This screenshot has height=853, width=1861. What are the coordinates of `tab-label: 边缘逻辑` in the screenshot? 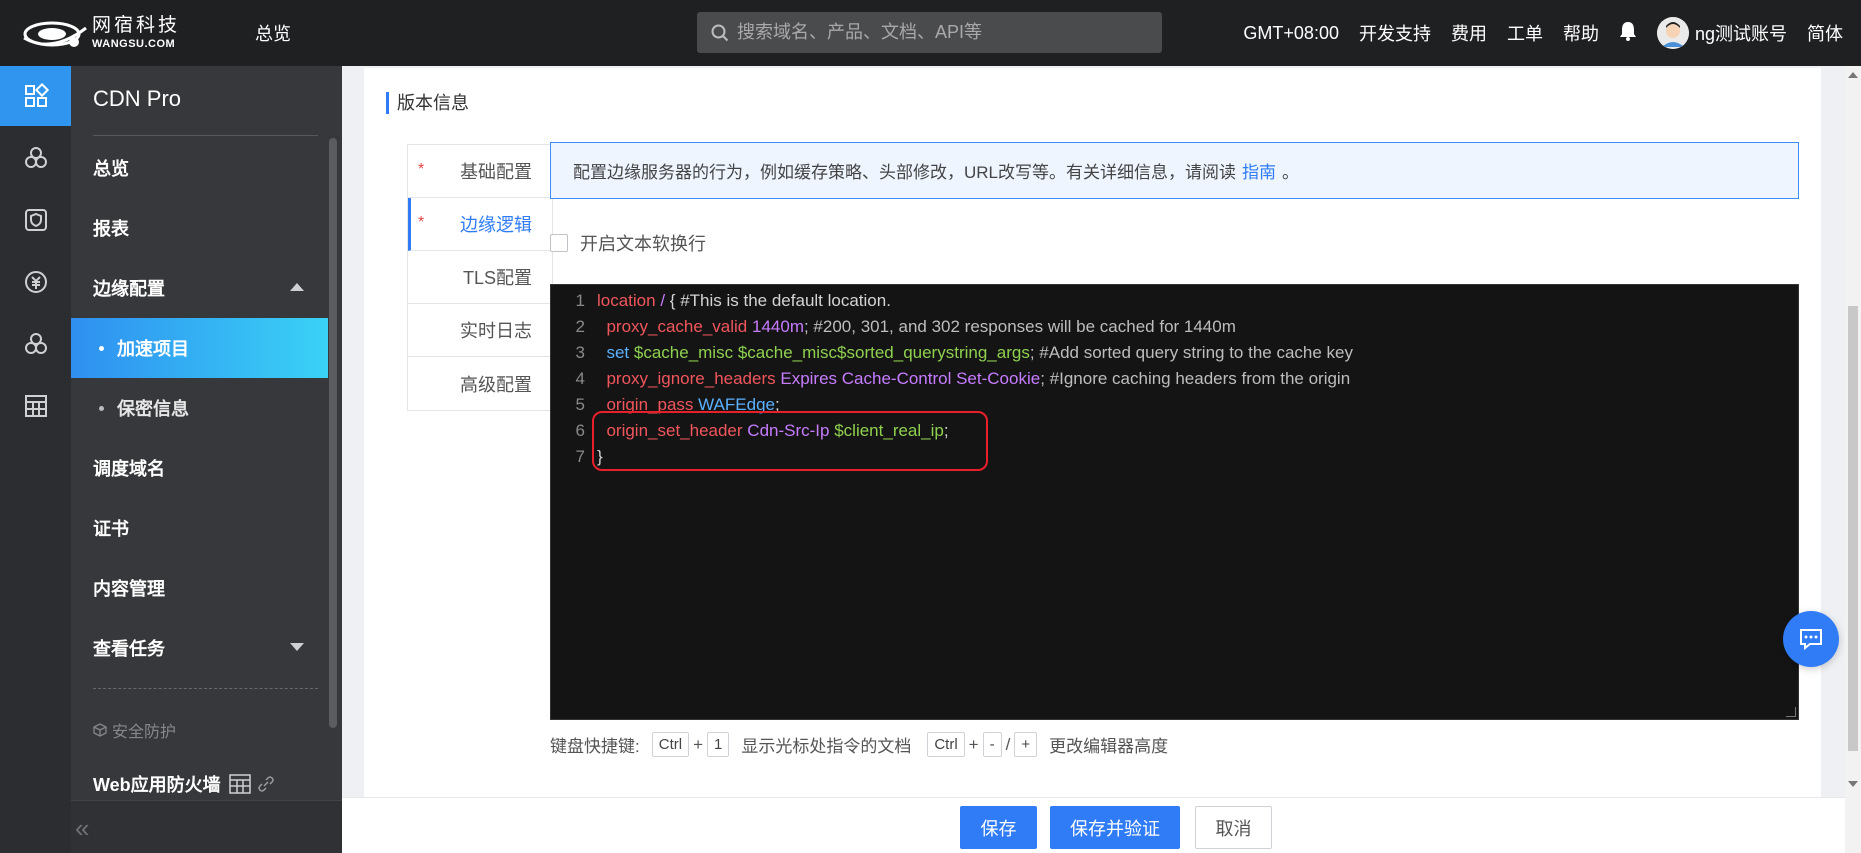 It's located at (496, 225).